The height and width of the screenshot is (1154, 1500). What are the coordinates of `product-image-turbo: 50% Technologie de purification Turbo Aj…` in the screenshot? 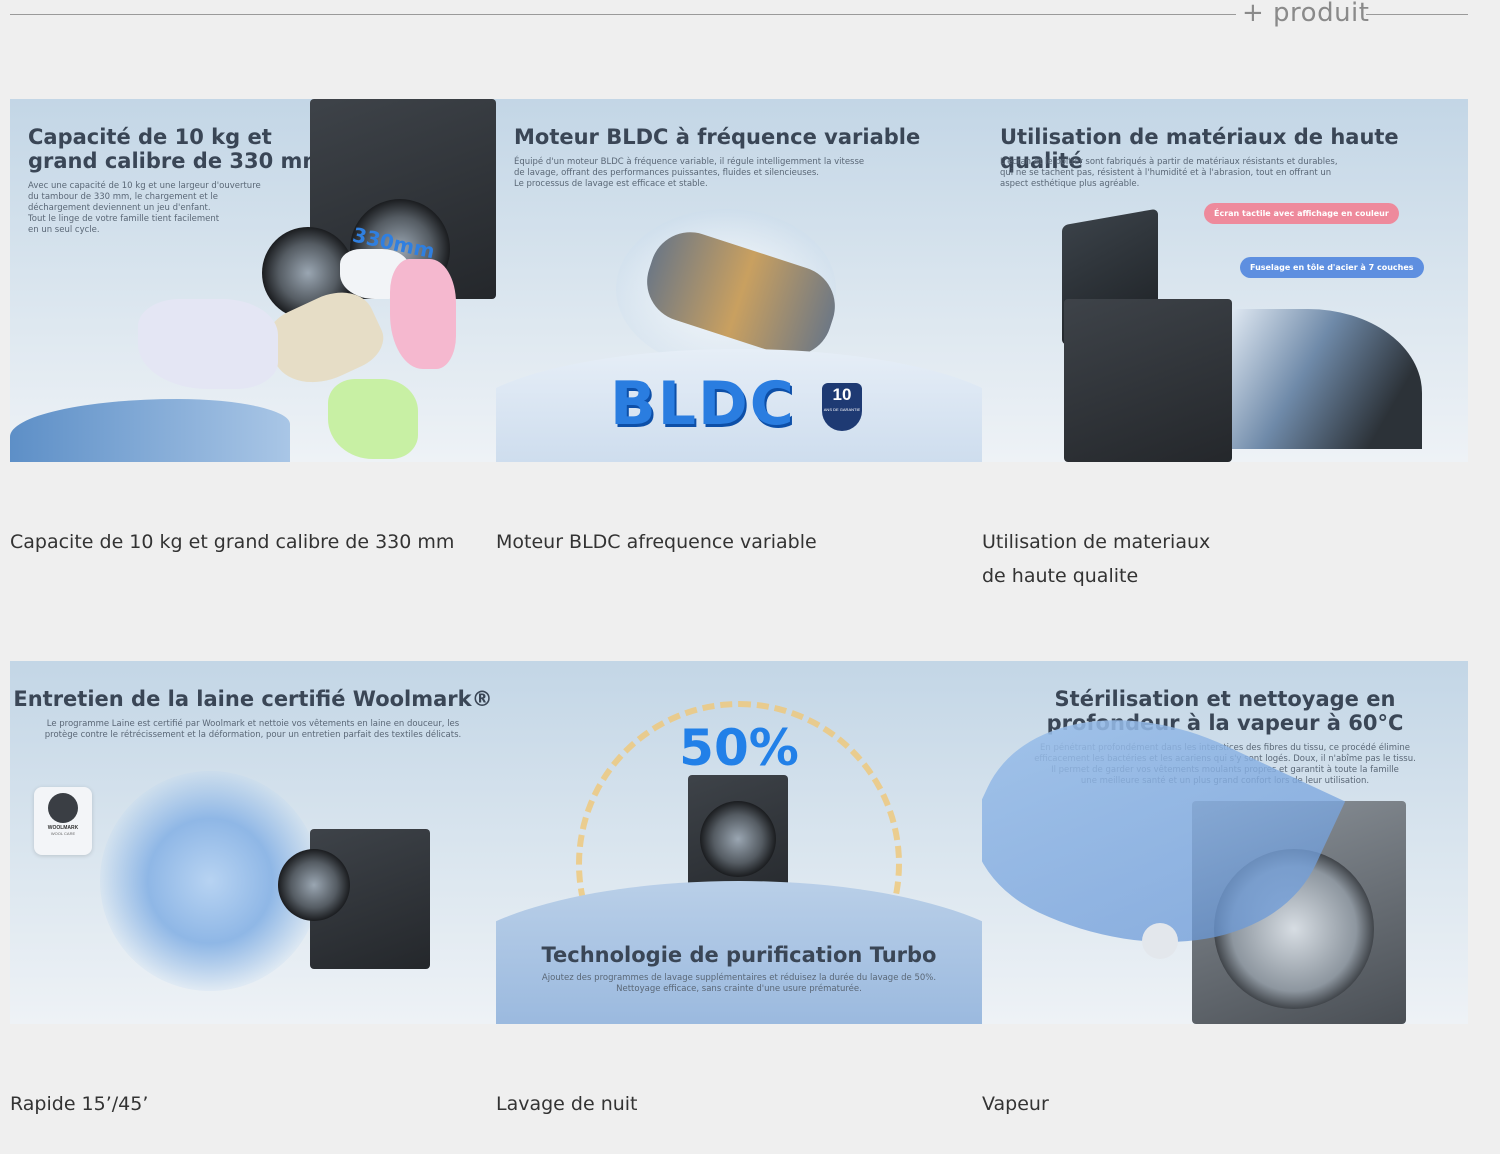 It's located at (739, 842).